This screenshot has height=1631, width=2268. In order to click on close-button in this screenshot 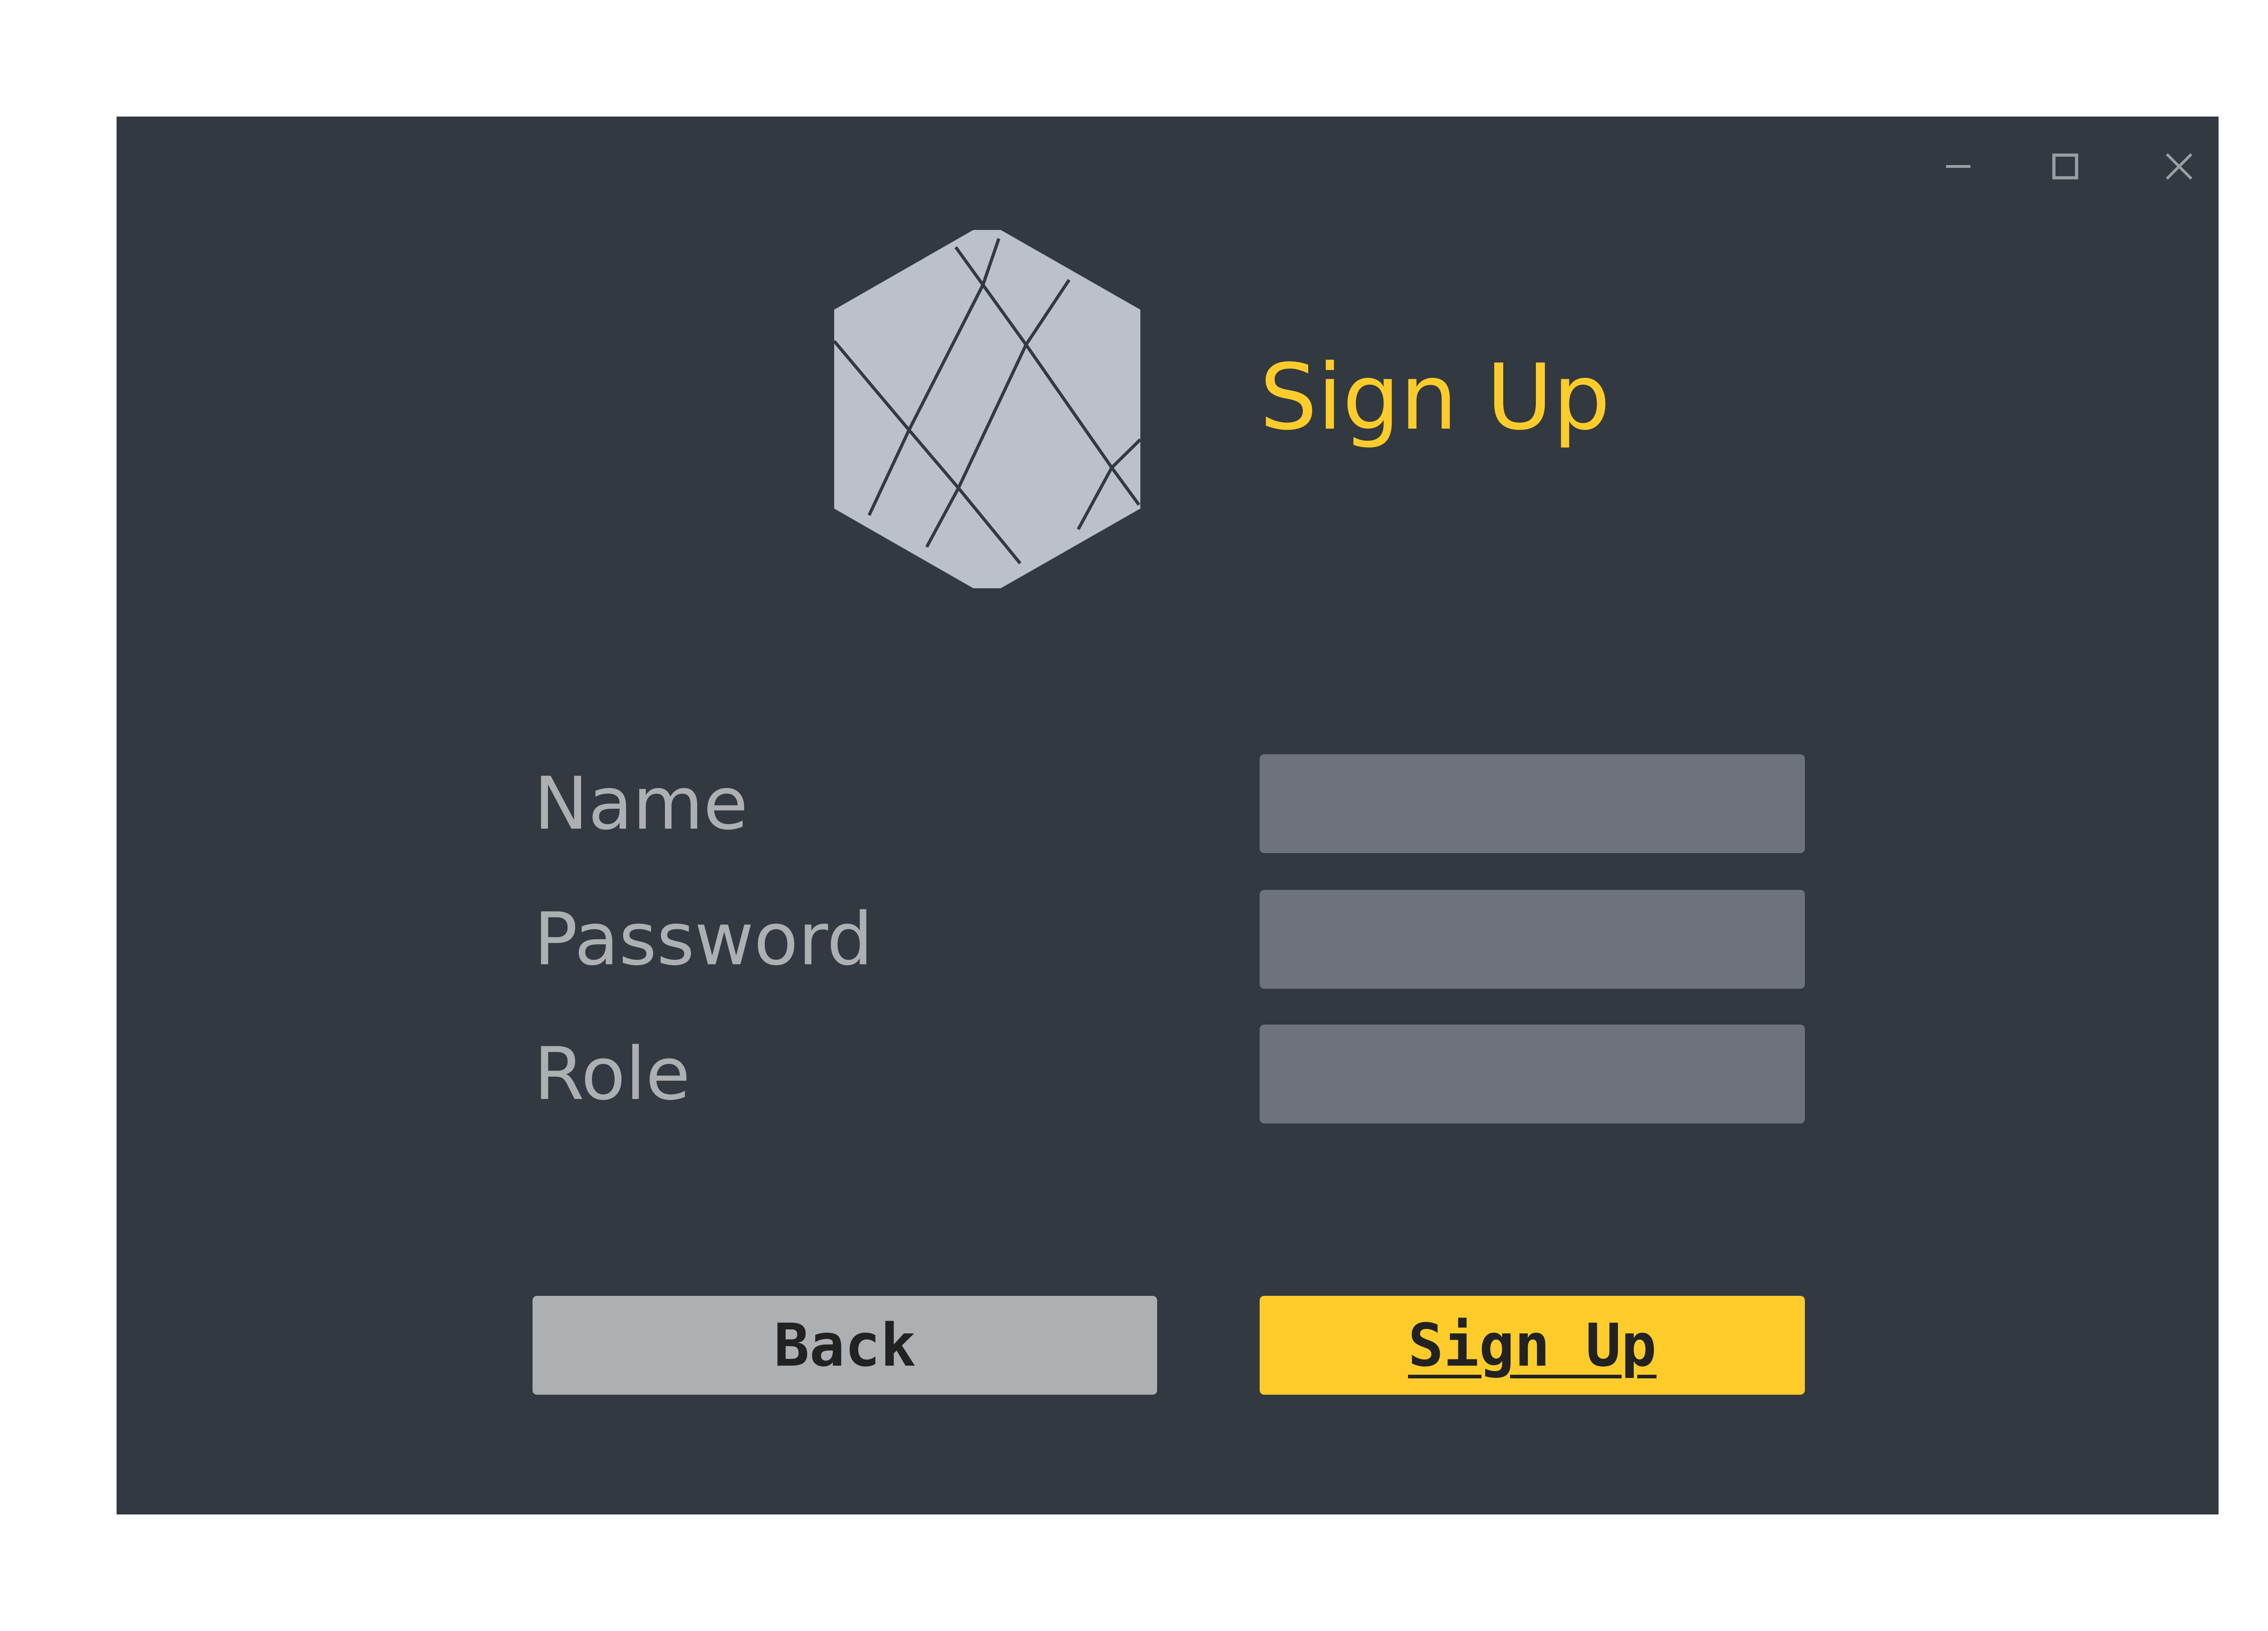, I will do `click(2179, 166)`.